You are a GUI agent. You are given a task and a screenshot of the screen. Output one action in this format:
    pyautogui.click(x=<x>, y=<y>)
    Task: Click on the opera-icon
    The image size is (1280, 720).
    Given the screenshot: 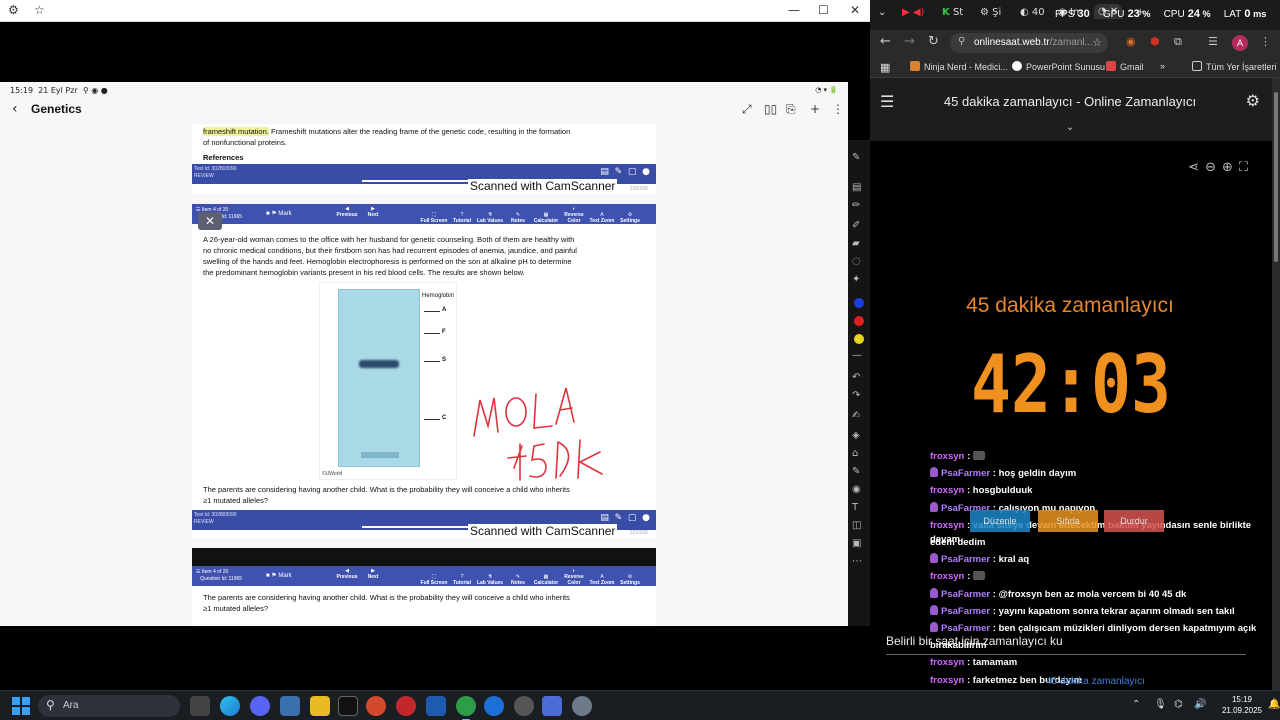 What is the action you would take?
    pyautogui.click(x=406, y=706)
    